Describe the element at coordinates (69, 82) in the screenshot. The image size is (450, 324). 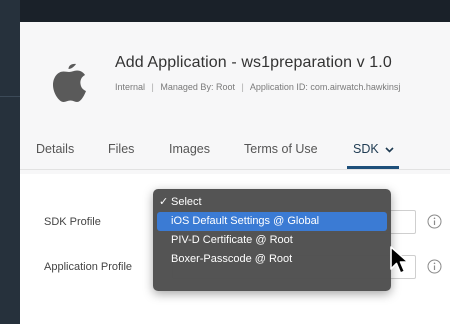
I see `apple-logo-icon` at that location.